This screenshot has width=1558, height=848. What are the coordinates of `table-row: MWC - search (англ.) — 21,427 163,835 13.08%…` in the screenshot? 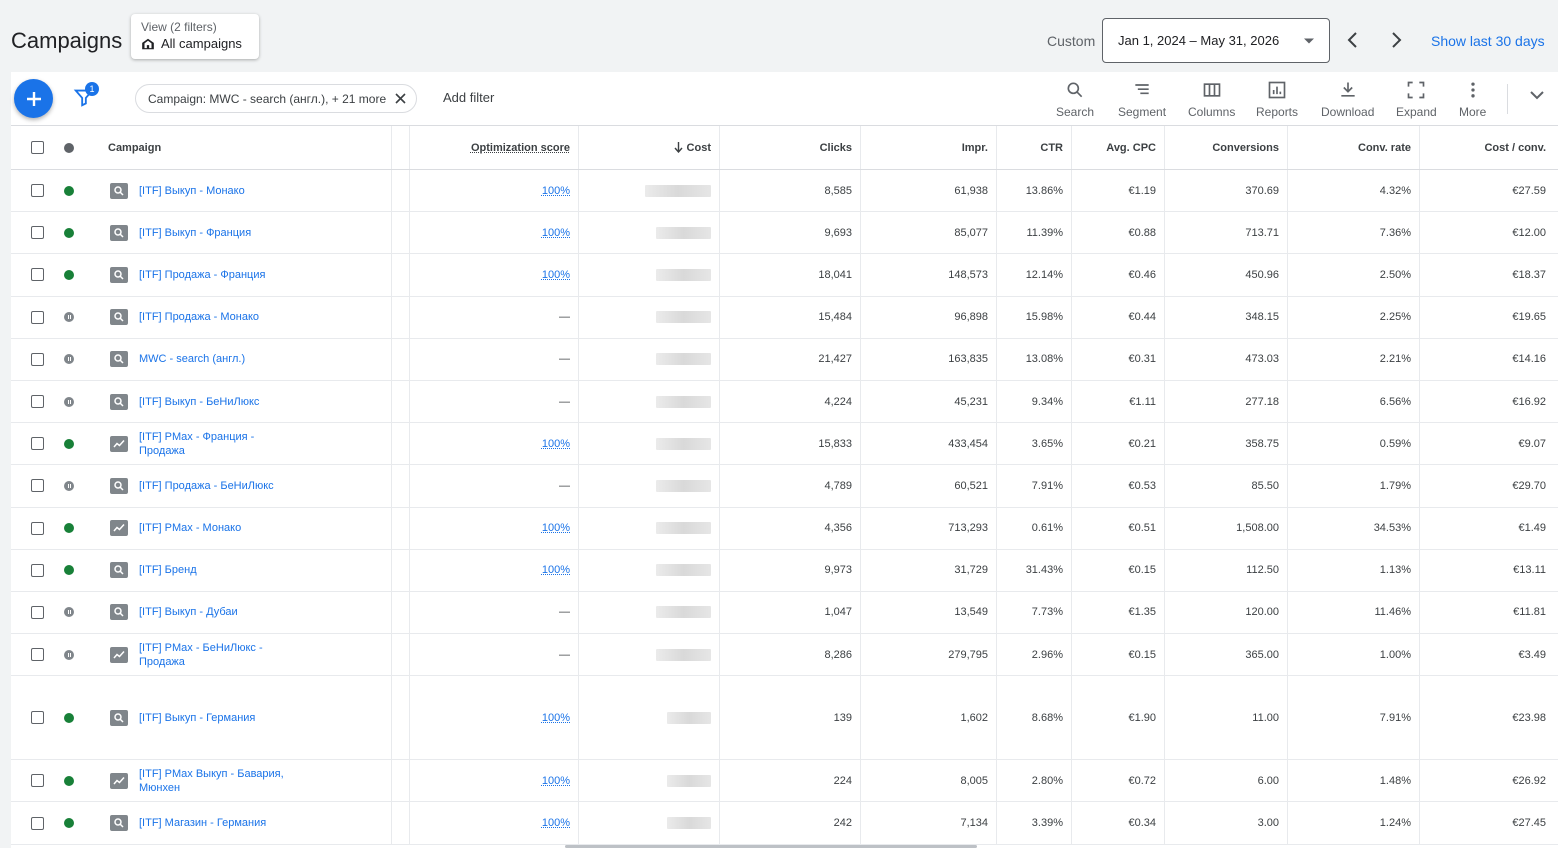 It's located at (784, 359).